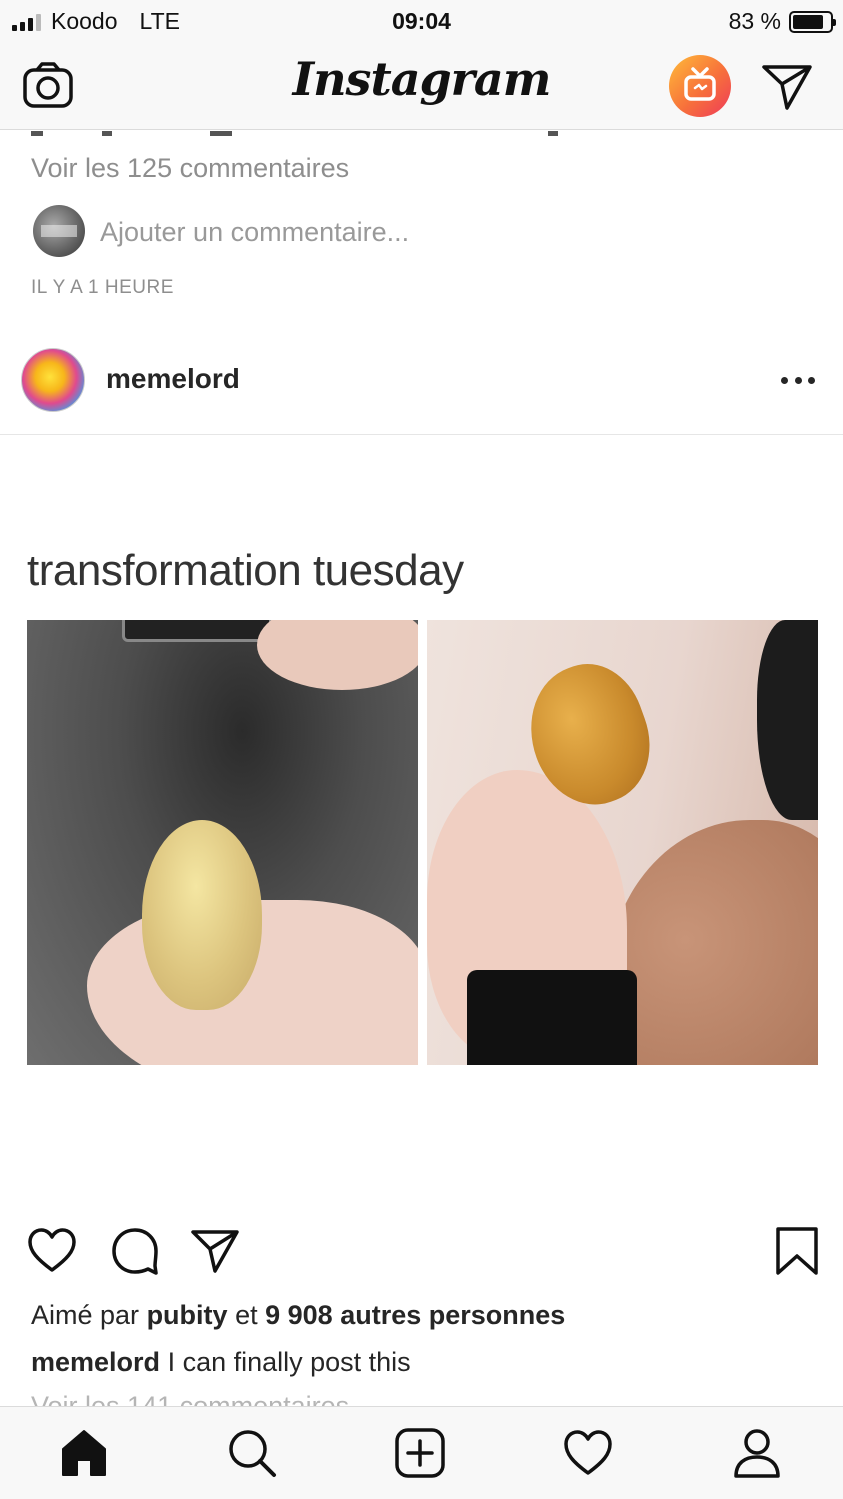 This screenshot has width=843, height=1499. I want to click on clock: 09:04, so click(421, 21).